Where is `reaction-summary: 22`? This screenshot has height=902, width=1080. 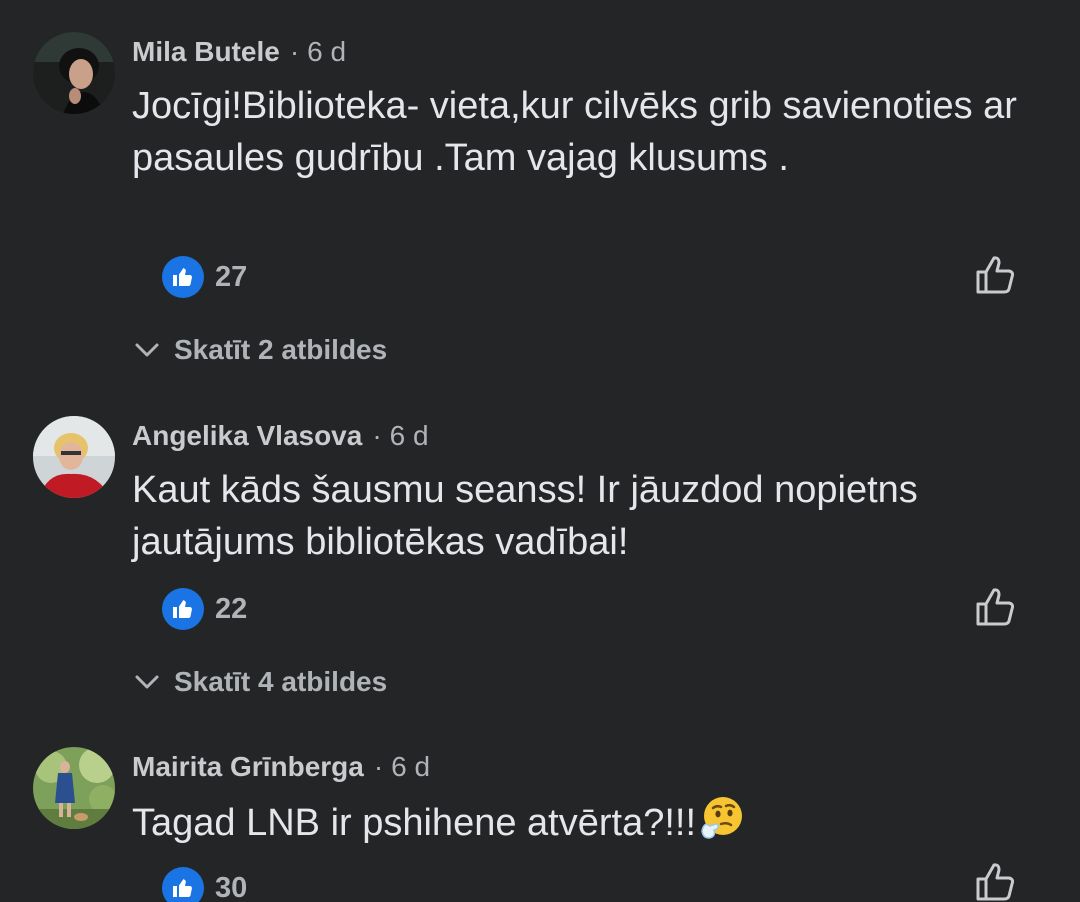 reaction-summary: 22 is located at coordinates (204, 609).